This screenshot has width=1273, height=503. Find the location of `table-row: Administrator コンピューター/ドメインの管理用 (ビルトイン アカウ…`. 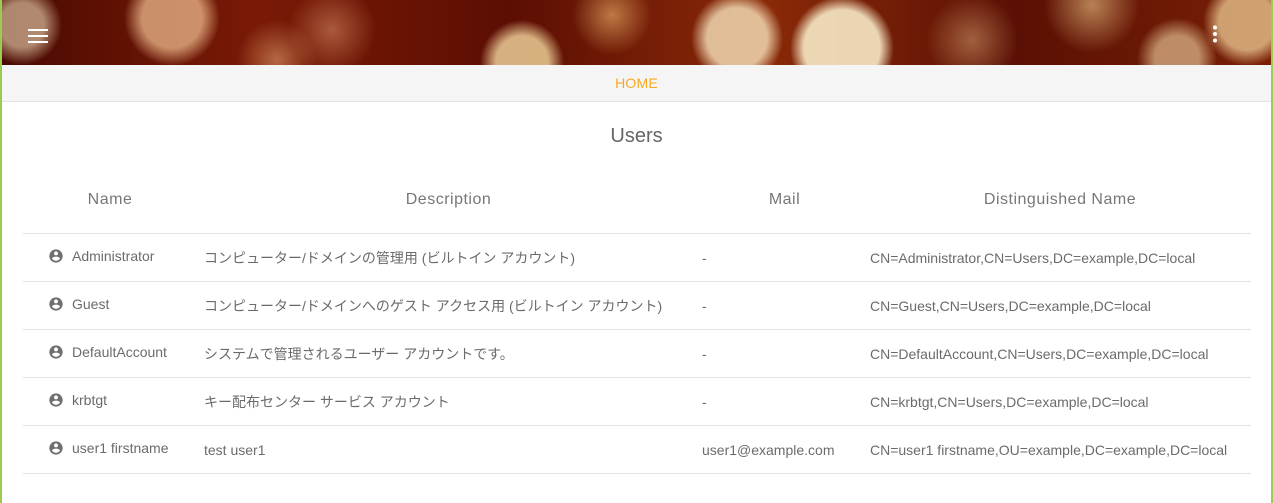

table-row: Administrator コンピューター/ドメインの管理用 (ビルトイン アカウ… is located at coordinates (637, 257).